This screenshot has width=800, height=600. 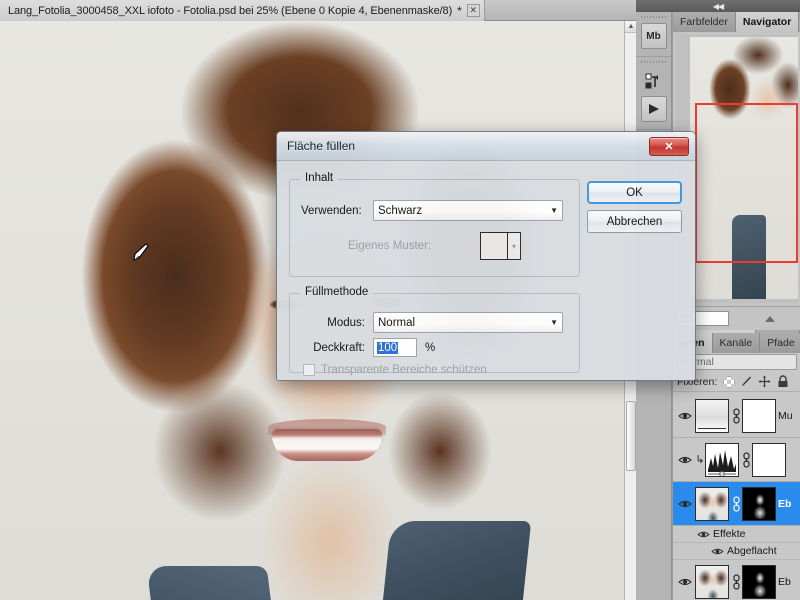 I want to click on preserve-transparency-label: Transparente Bereiche schützen, so click(x=404, y=370).